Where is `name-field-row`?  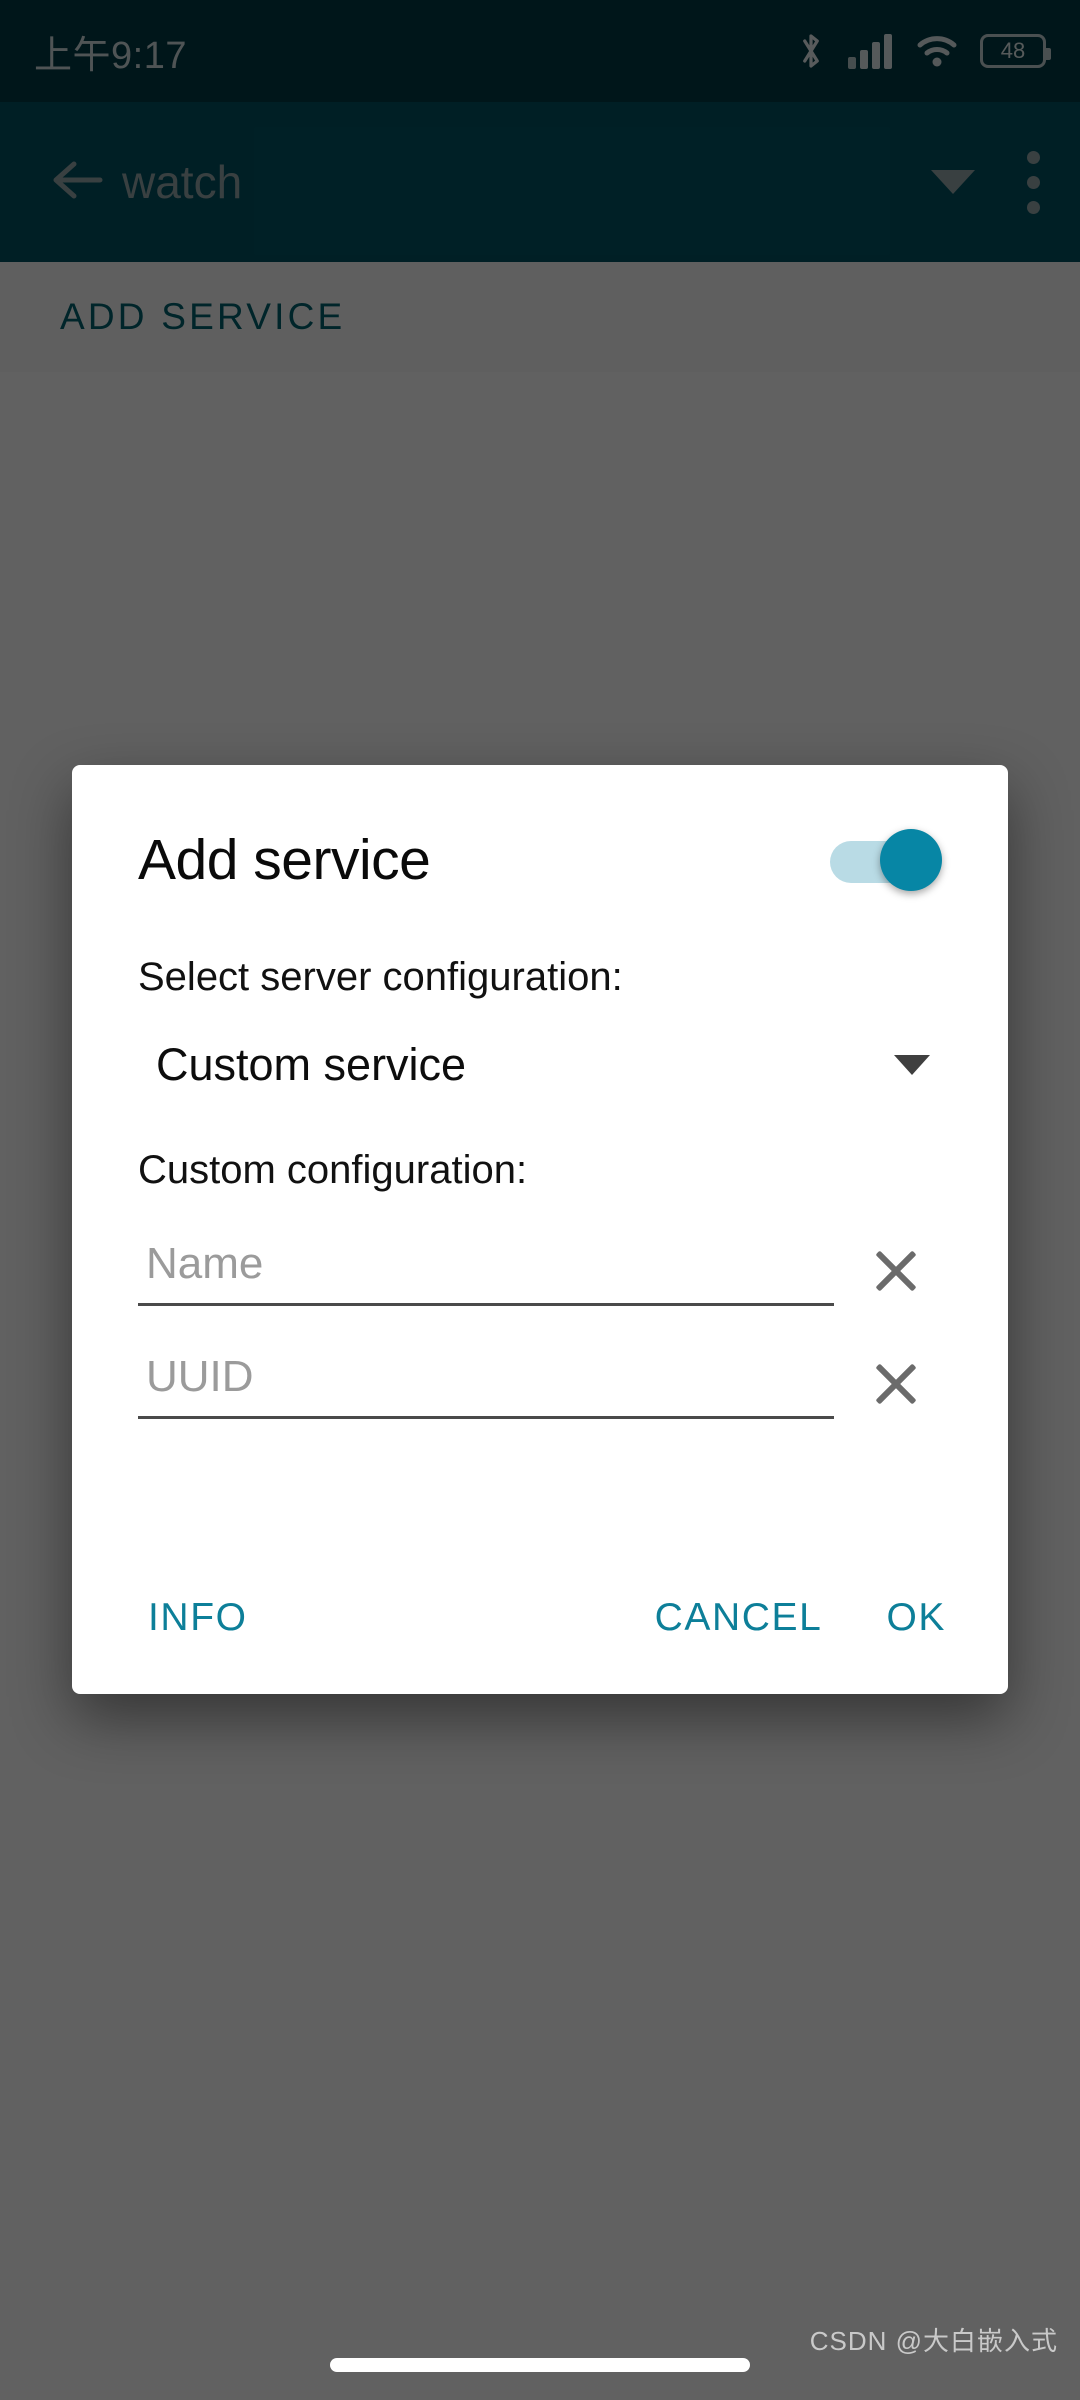
name-field-row is located at coordinates (540, 1270).